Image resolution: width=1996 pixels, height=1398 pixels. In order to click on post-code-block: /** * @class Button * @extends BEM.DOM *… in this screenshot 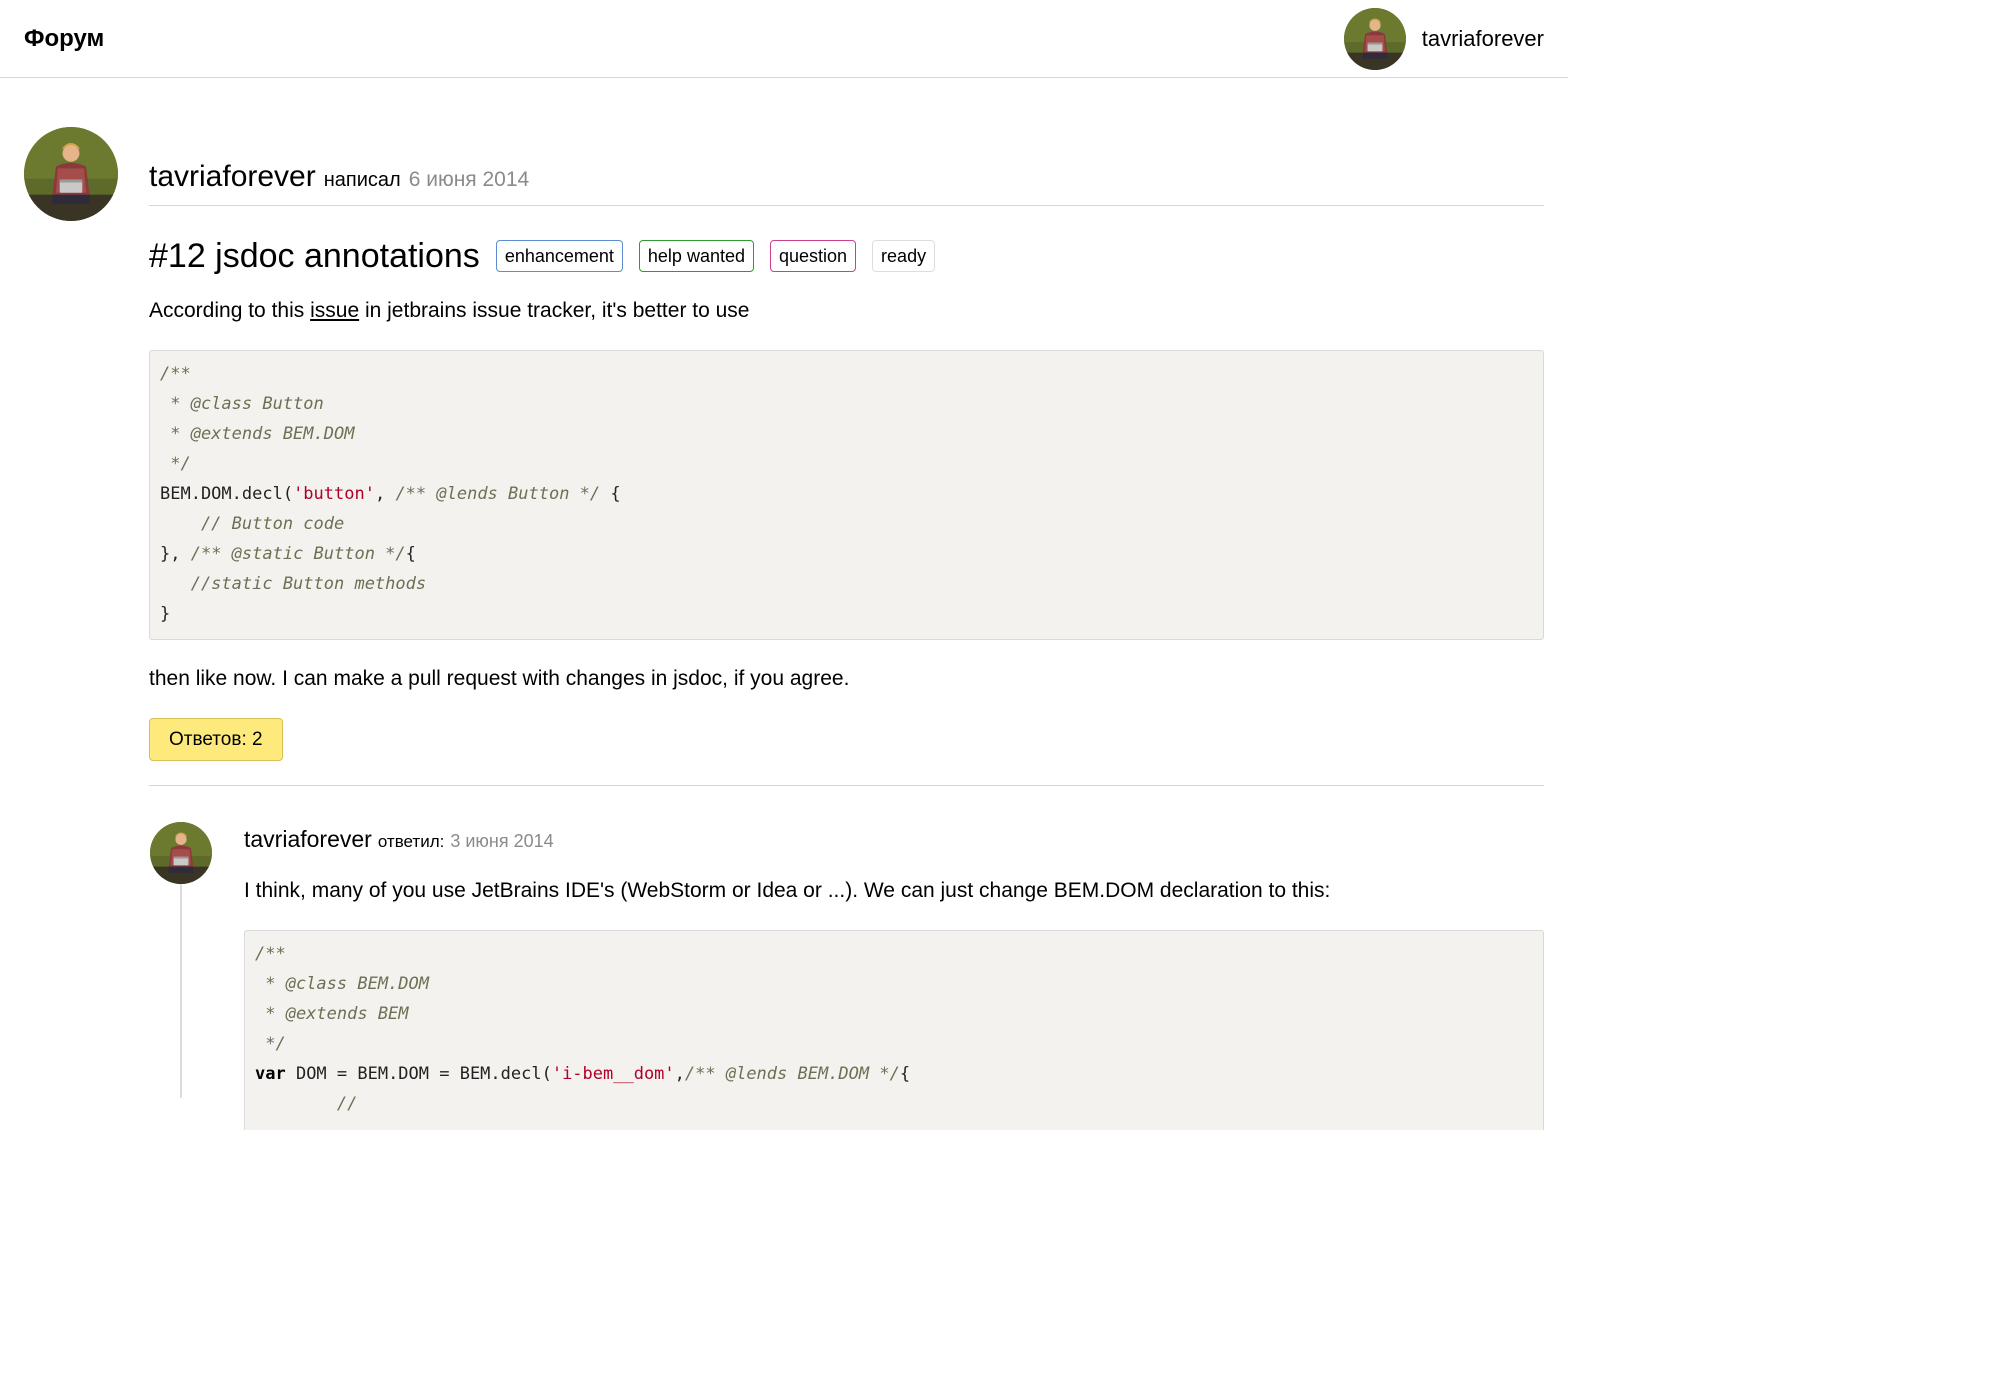, I will do `click(846, 495)`.